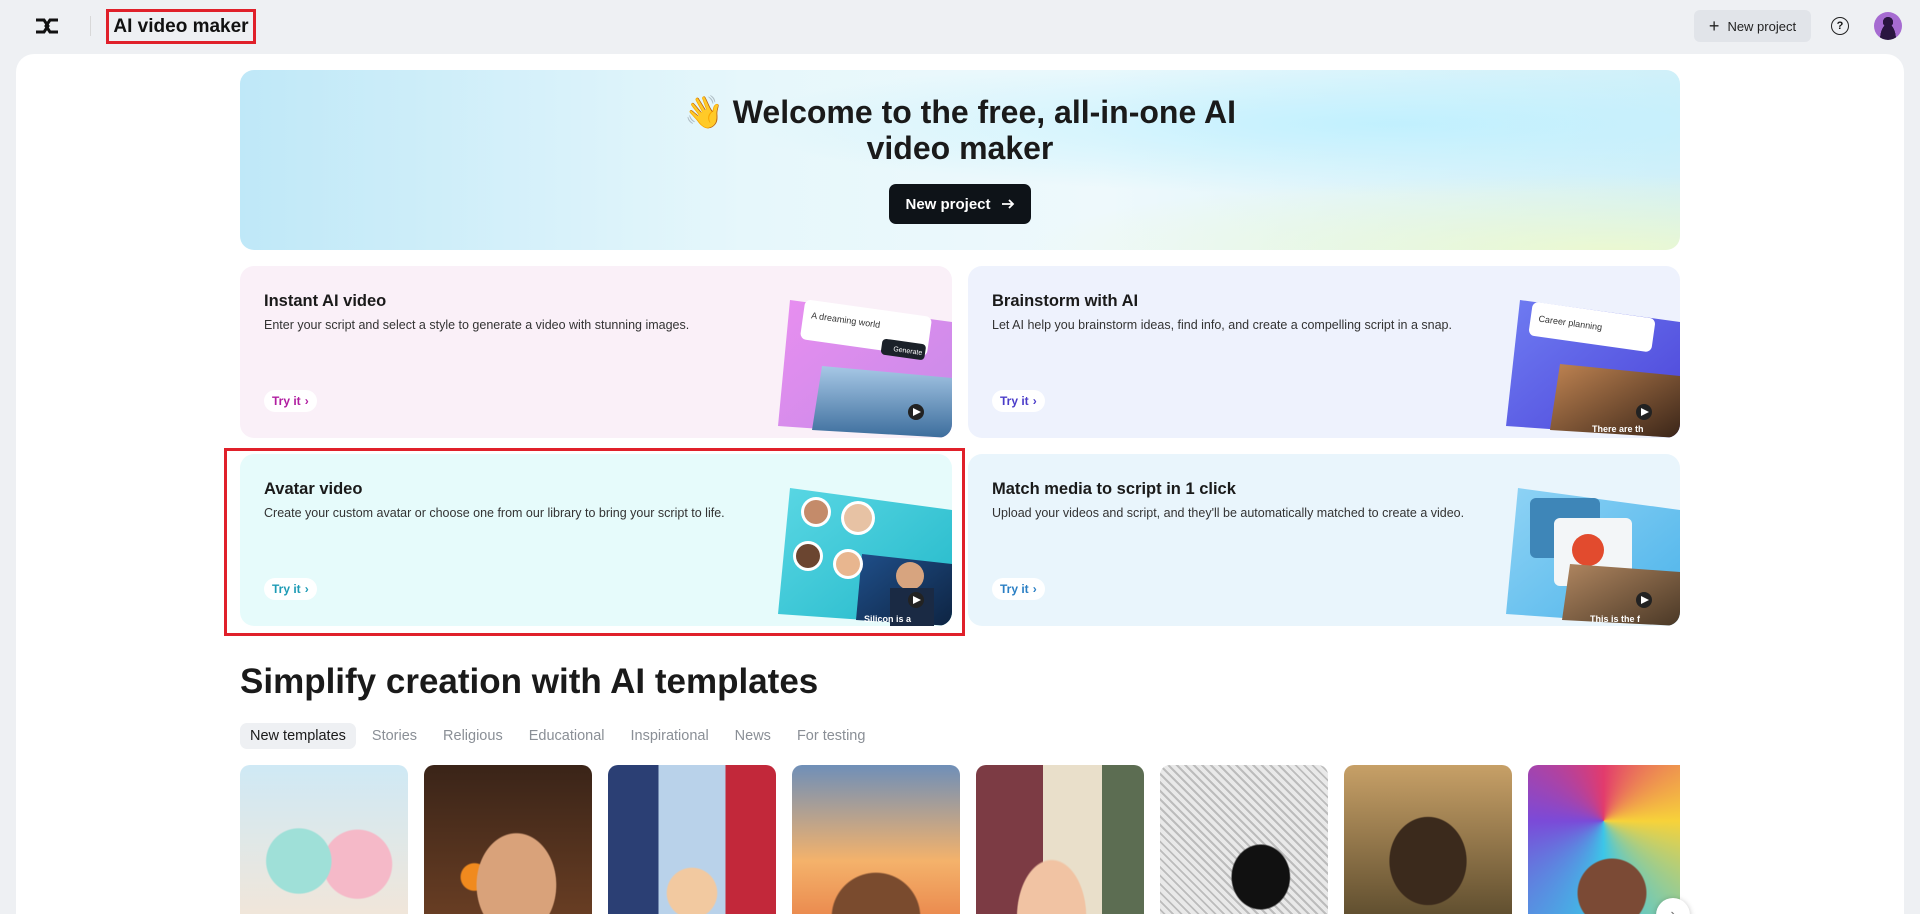 This screenshot has width=1920, height=914. What do you see at coordinates (1888, 26) in the screenshot?
I see `user-avatar` at bounding box center [1888, 26].